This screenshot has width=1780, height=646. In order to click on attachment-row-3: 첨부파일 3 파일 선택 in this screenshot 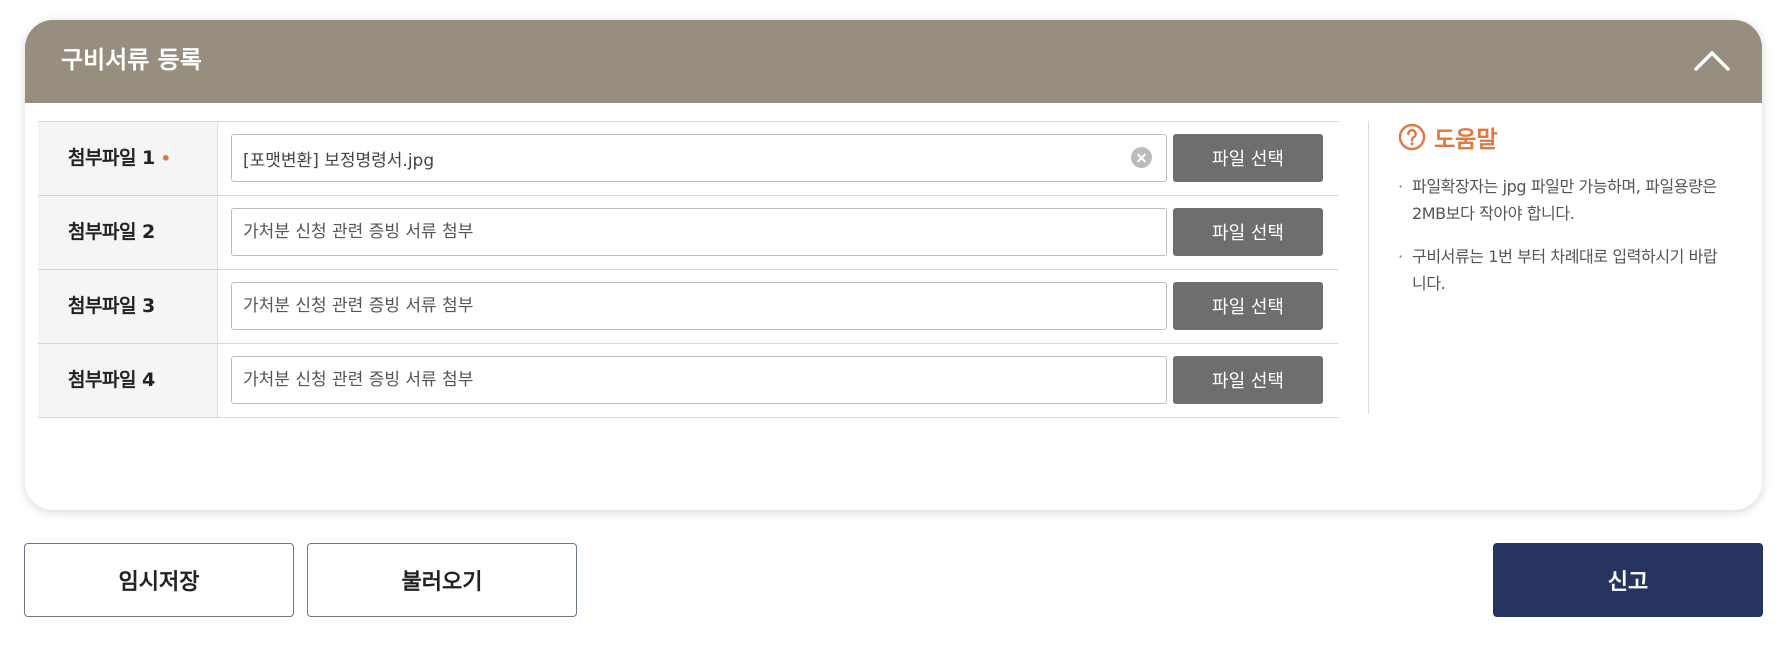, I will do `click(688, 307)`.